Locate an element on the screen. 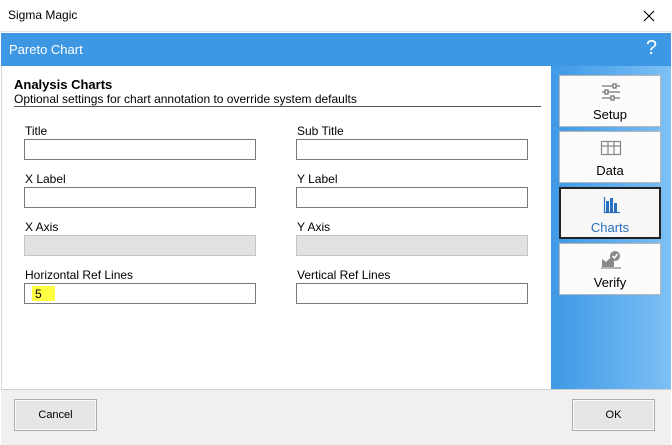 Image resolution: width=672 pixels, height=445 pixels. sidebar-item-verify: Verify is located at coordinates (610, 269).